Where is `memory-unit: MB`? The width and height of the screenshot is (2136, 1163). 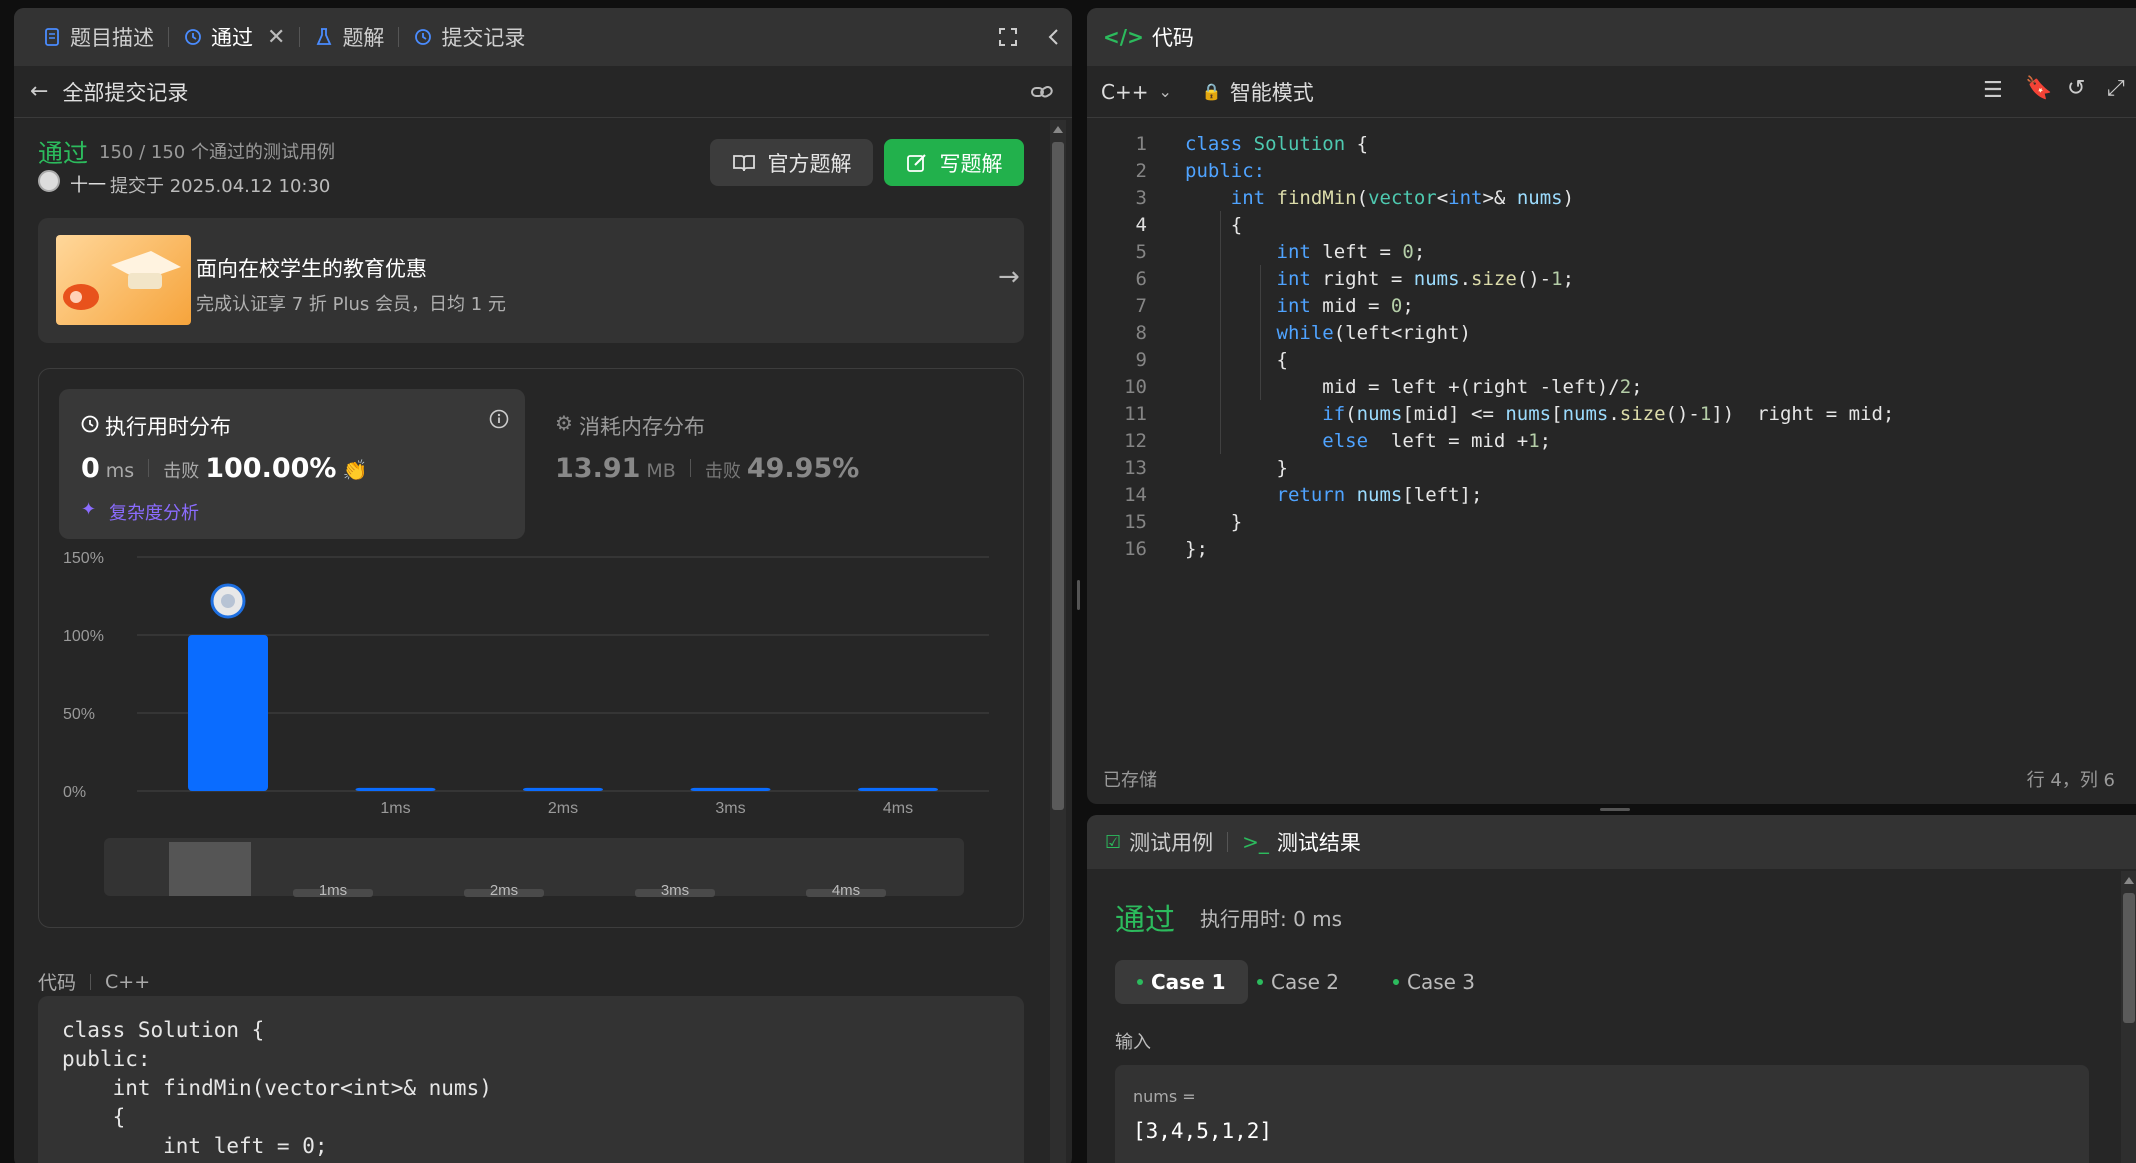
memory-unit: MB is located at coordinates (661, 471).